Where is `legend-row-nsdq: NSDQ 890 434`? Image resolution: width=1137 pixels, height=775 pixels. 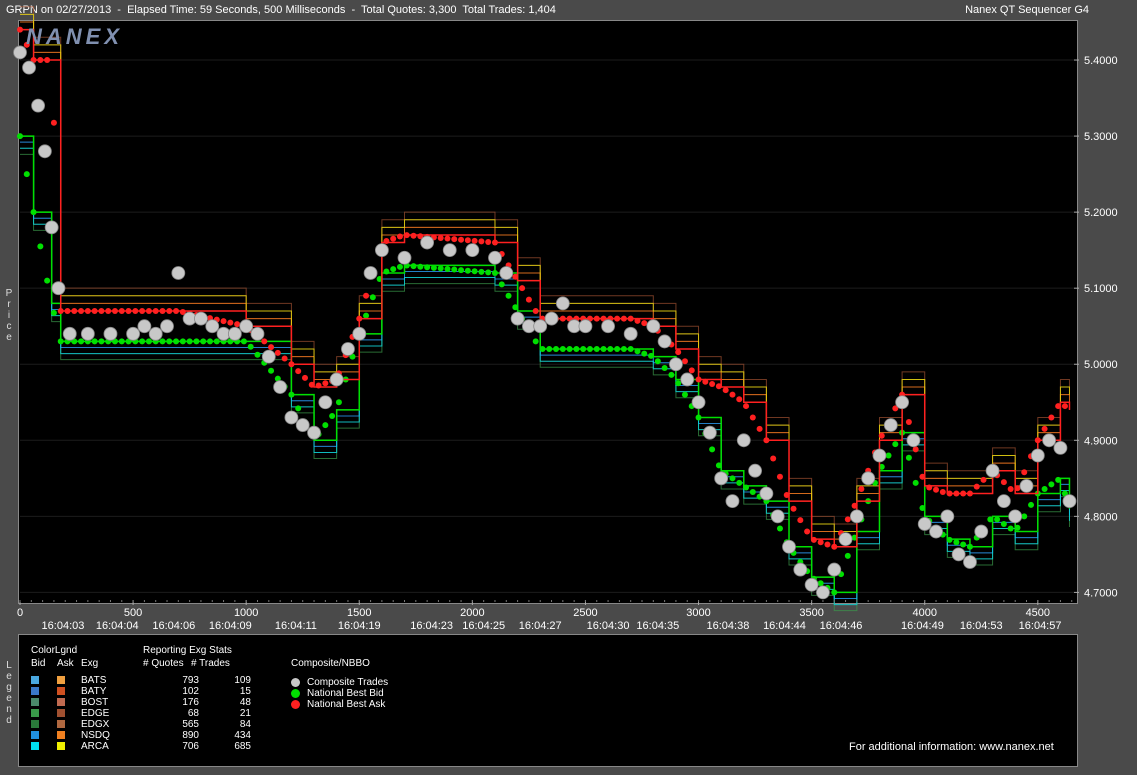
legend-row-nsdq: NSDQ 890 434 is located at coordinates (169, 735).